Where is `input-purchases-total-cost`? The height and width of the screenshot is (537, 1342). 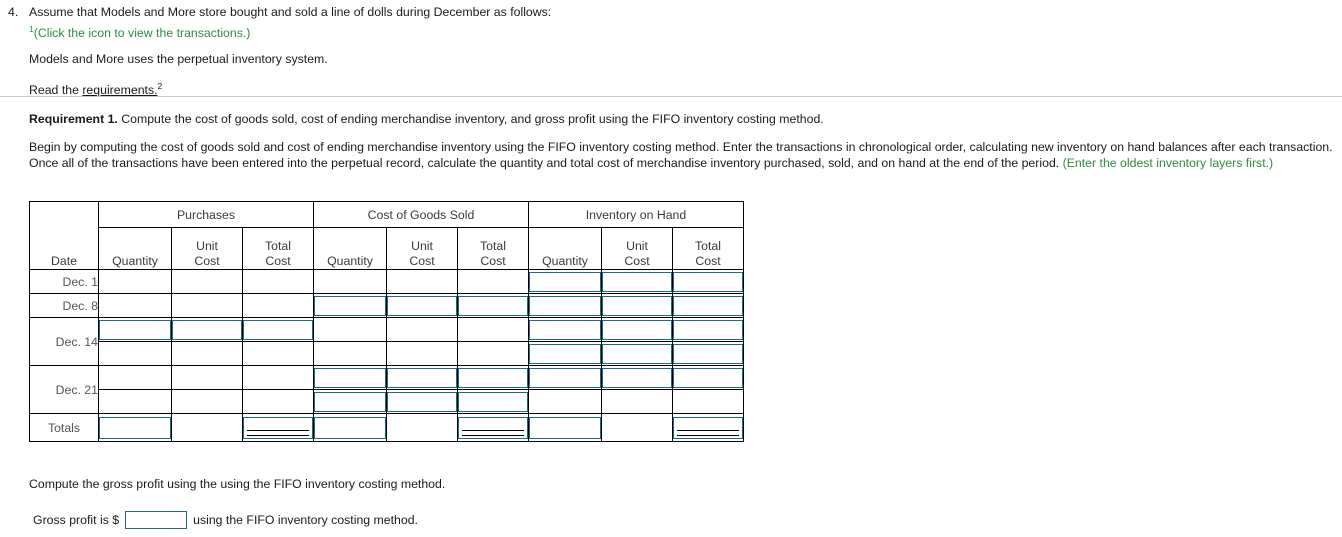
input-purchases-total-cost is located at coordinates (278, 329).